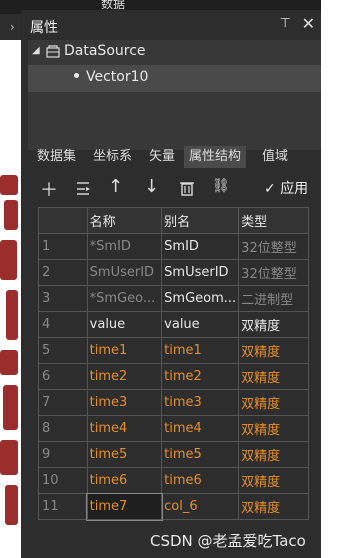  What do you see at coordinates (124, 376) in the screenshot?
I see `cell-name: time2` at bounding box center [124, 376].